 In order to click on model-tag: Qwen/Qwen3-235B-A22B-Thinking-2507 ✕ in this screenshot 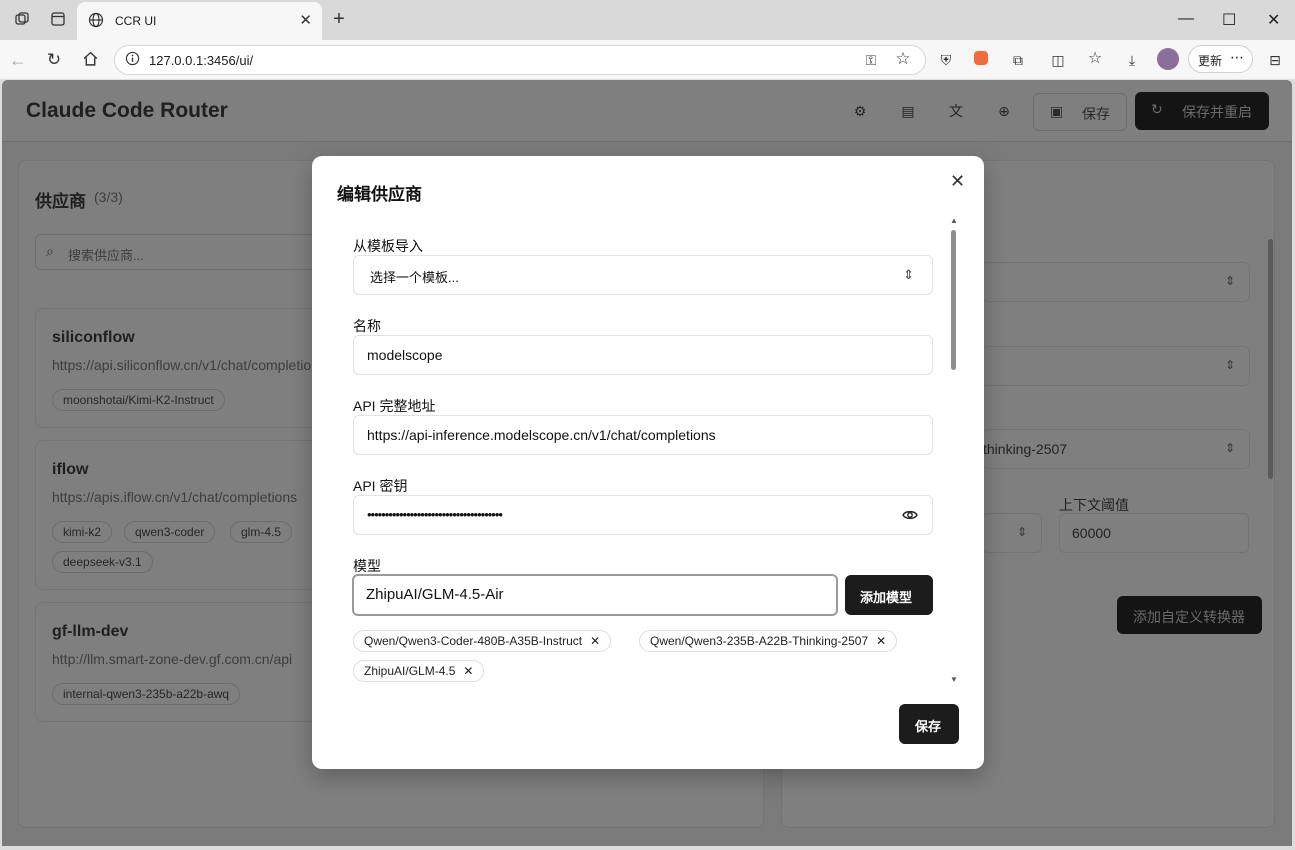, I will do `click(768, 641)`.